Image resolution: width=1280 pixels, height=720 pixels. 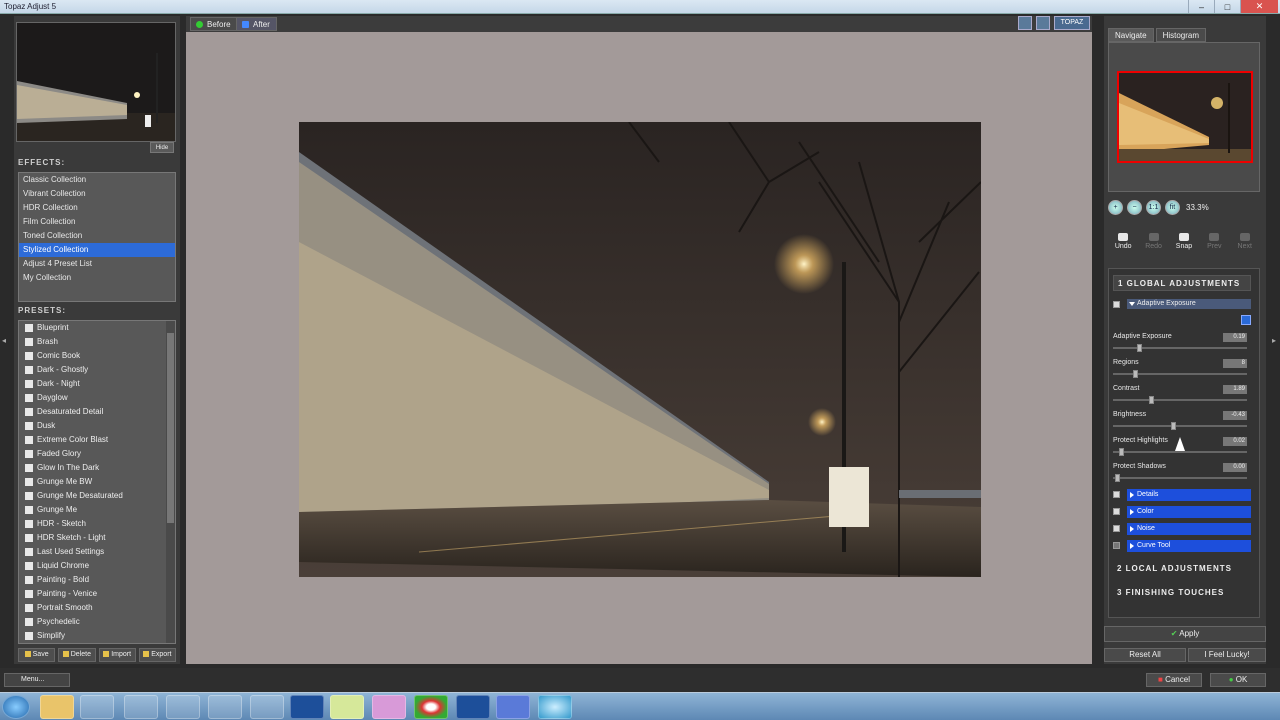 What do you see at coordinates (141, 707) in the screenshot?
I see `browser-icon` at bounding box center [141, 707].